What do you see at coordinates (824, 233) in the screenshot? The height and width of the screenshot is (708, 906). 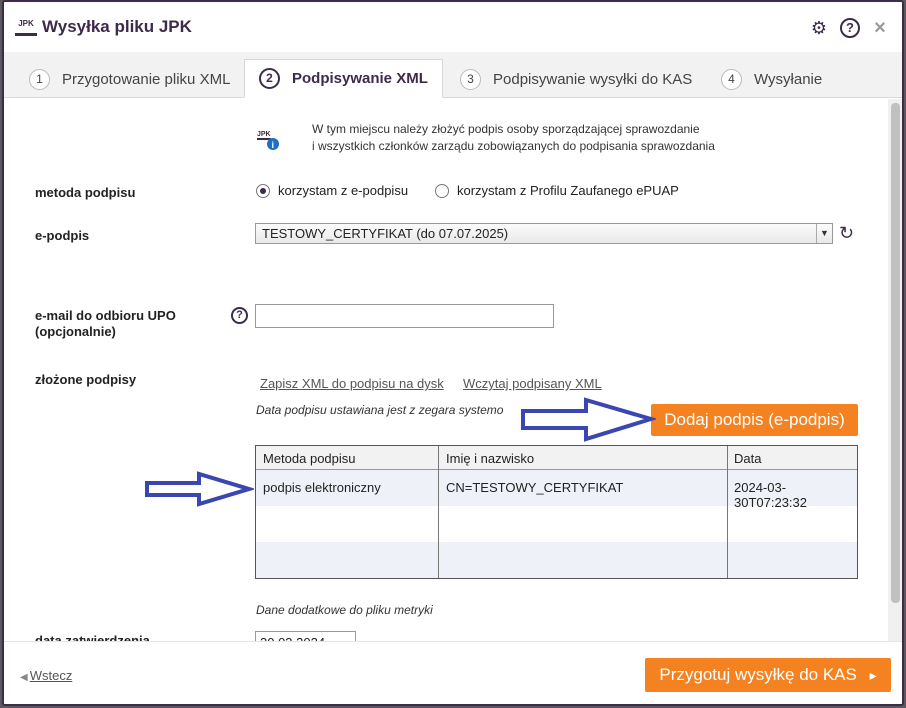 I see `chevron-down-icon: ▼` at bounding box center [824, 233].